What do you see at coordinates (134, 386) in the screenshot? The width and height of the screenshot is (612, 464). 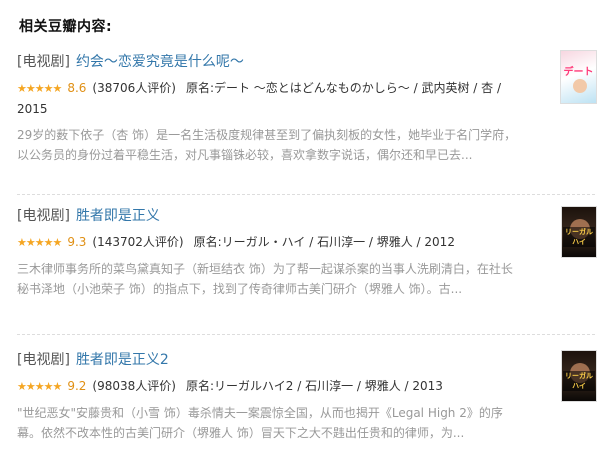 I see `rating-count: (98038人评价)` at bounding box center [134, 386].